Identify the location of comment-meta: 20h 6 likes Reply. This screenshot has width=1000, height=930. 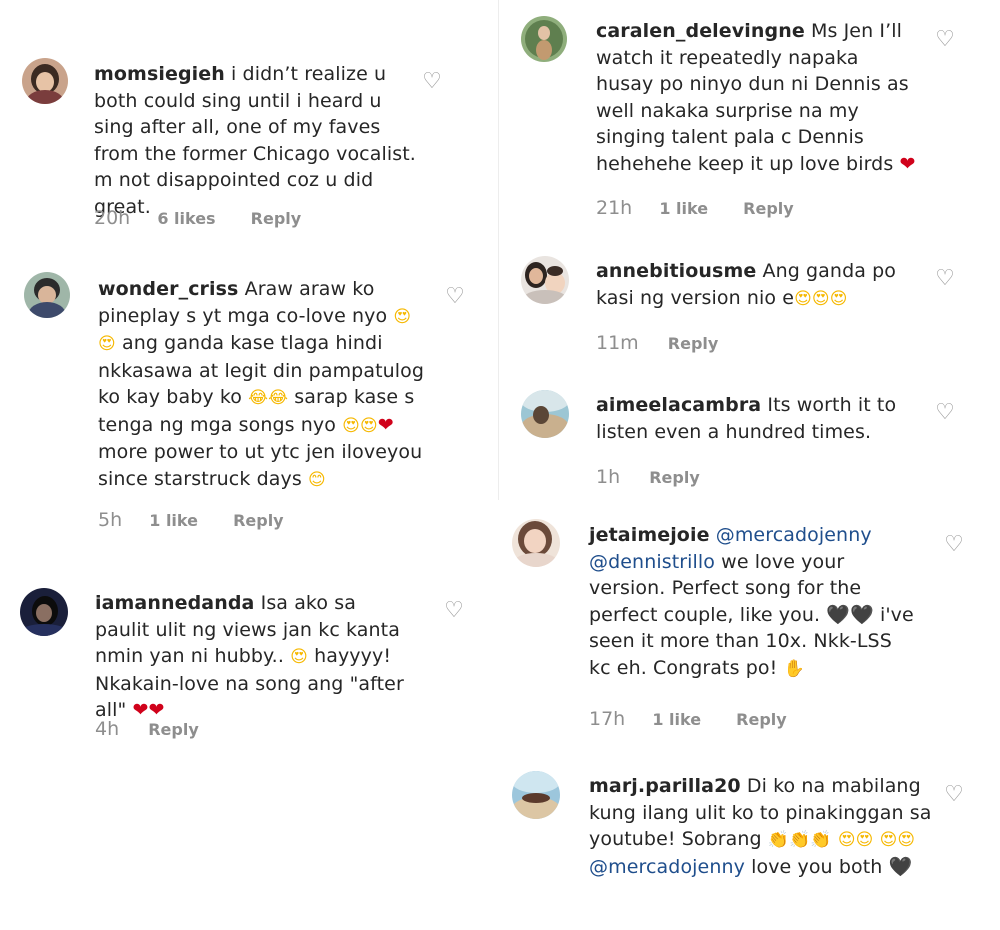
(197, 218).